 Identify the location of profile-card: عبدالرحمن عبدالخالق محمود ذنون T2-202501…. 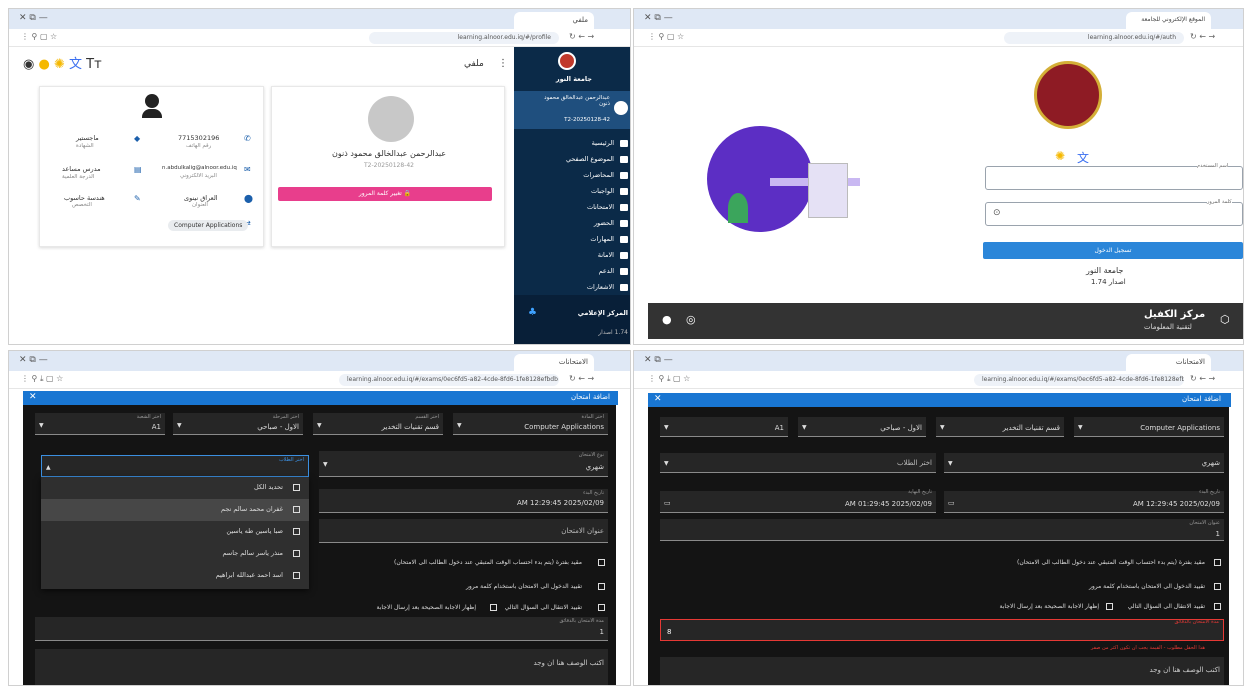
(388, 166).